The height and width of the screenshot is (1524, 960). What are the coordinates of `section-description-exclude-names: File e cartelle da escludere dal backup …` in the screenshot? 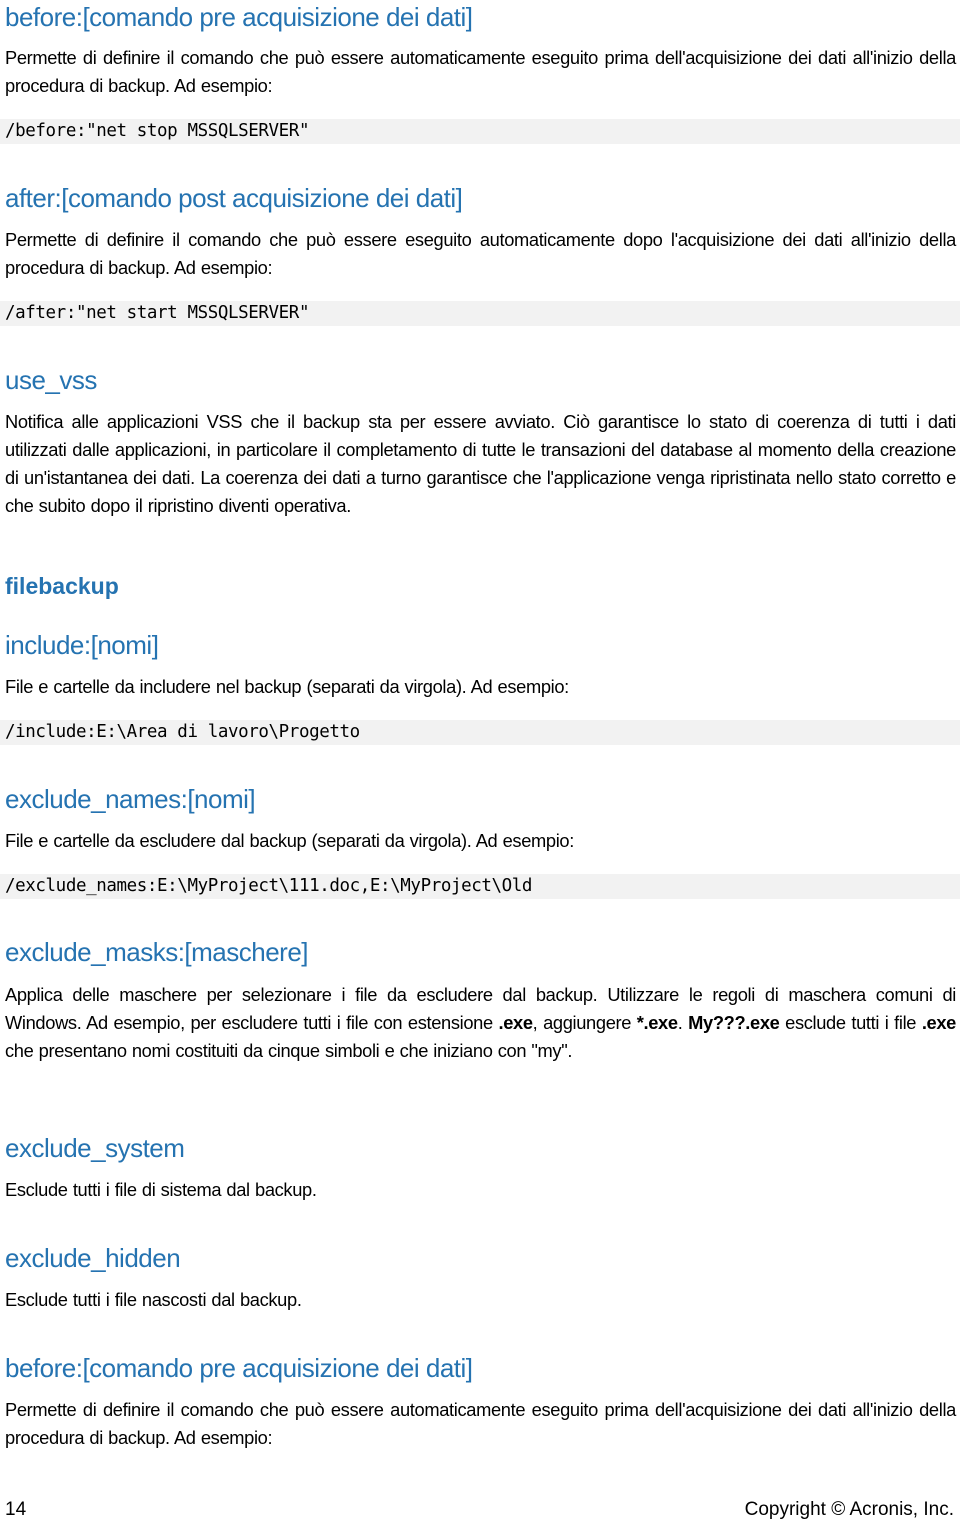 It's located at (289, 840).